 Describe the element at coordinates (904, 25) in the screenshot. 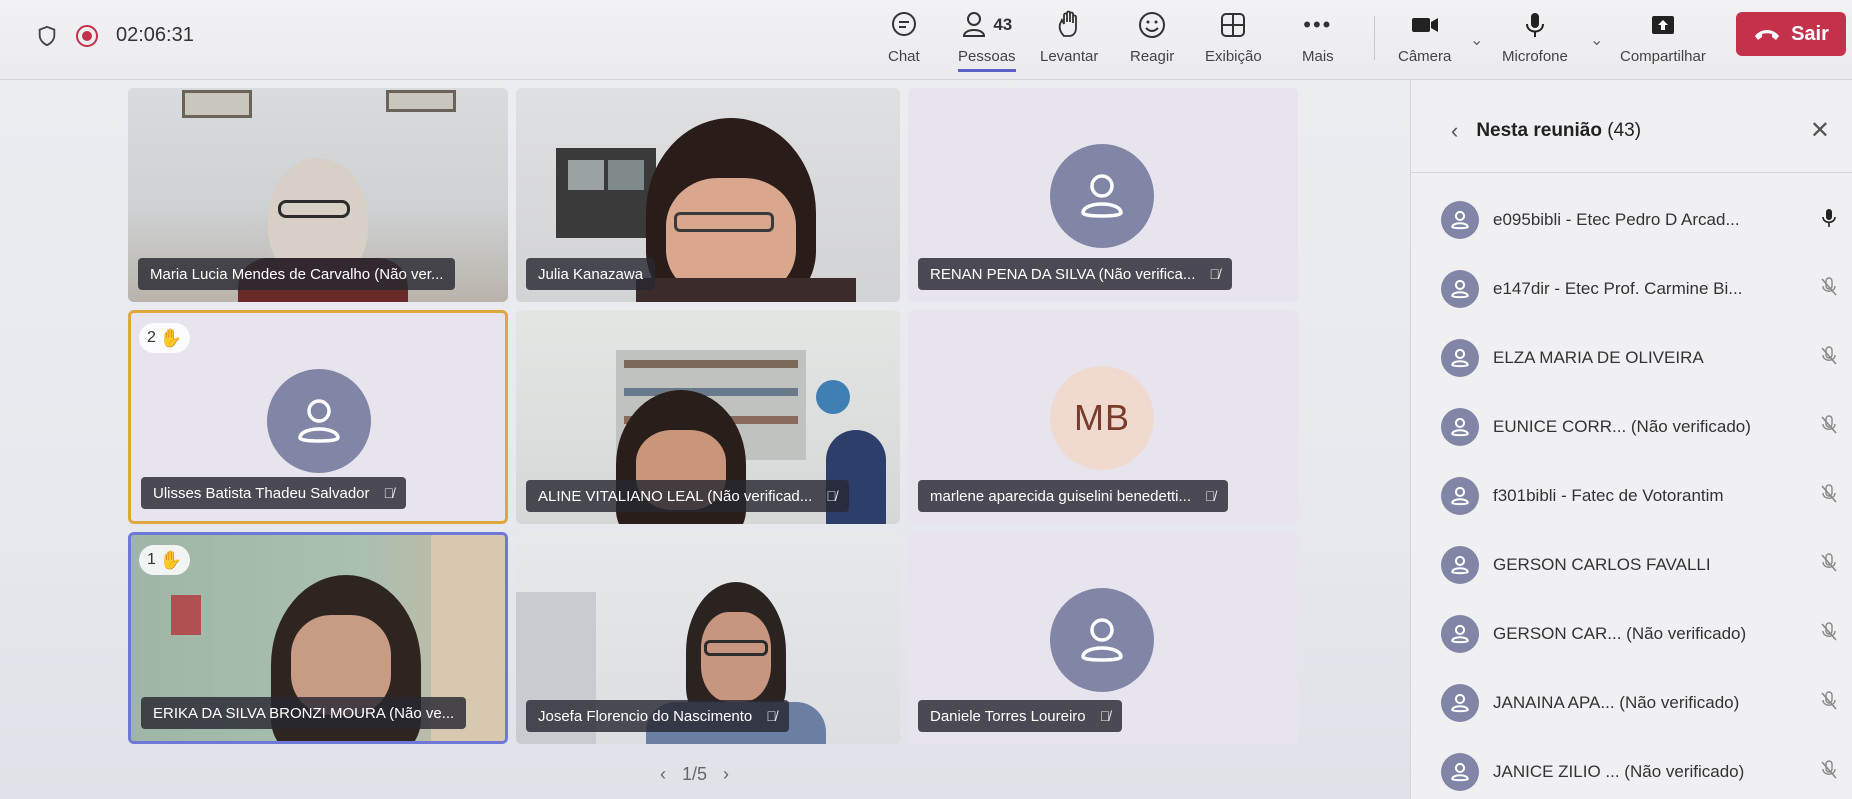

I see `chat-icon` at that location.